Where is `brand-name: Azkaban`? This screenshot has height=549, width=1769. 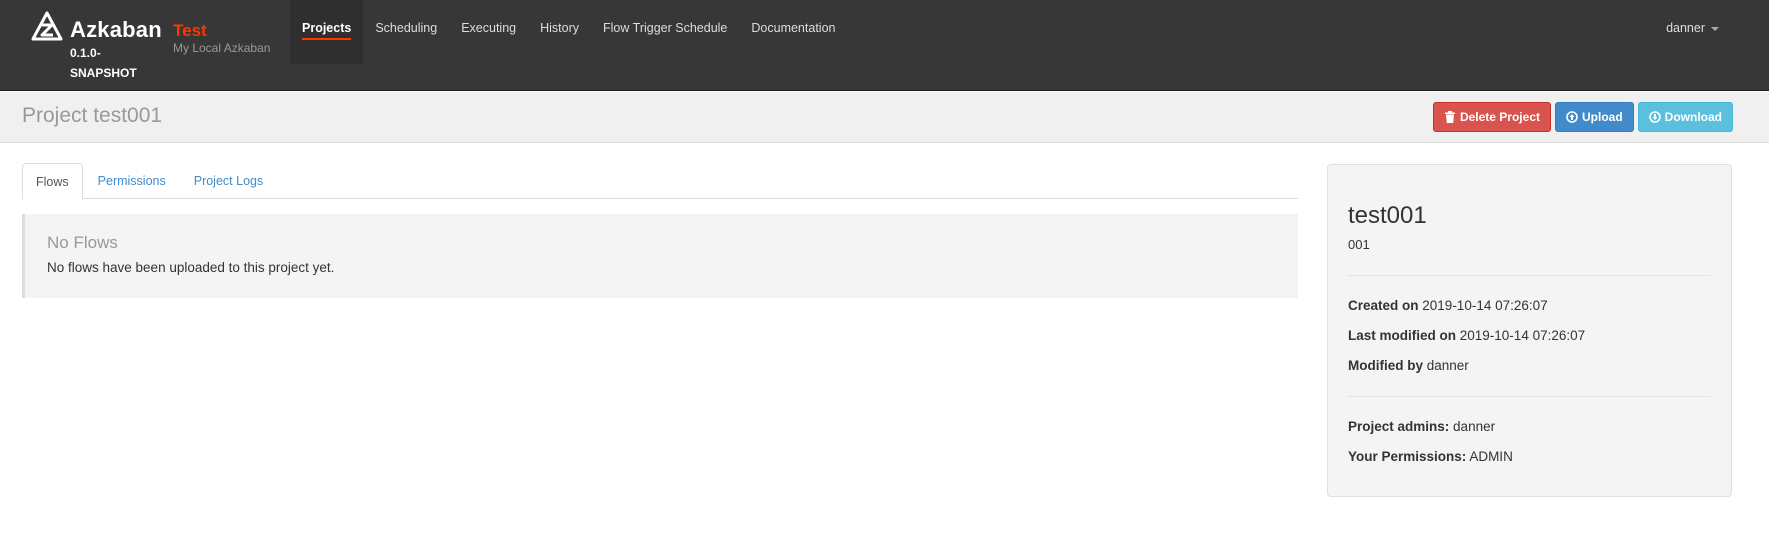 brand-name: Azkaban is located at coordinates (116, 30).